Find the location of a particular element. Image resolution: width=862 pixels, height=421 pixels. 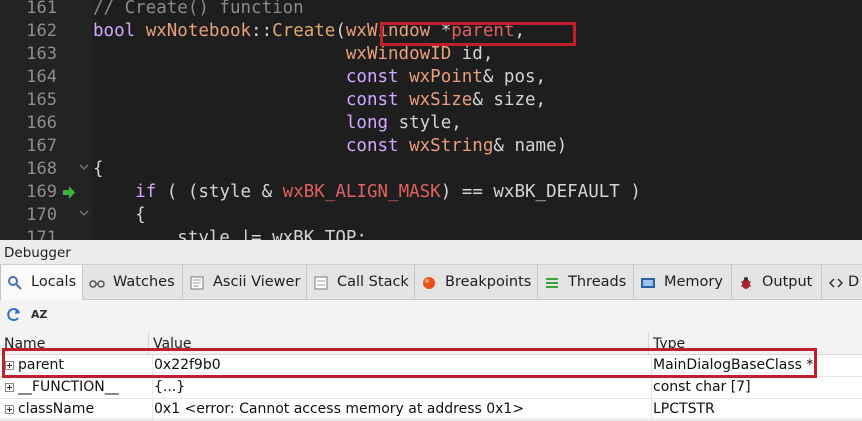

tab-breakpoints: Breakpoints is located at coordinates (476, 282).